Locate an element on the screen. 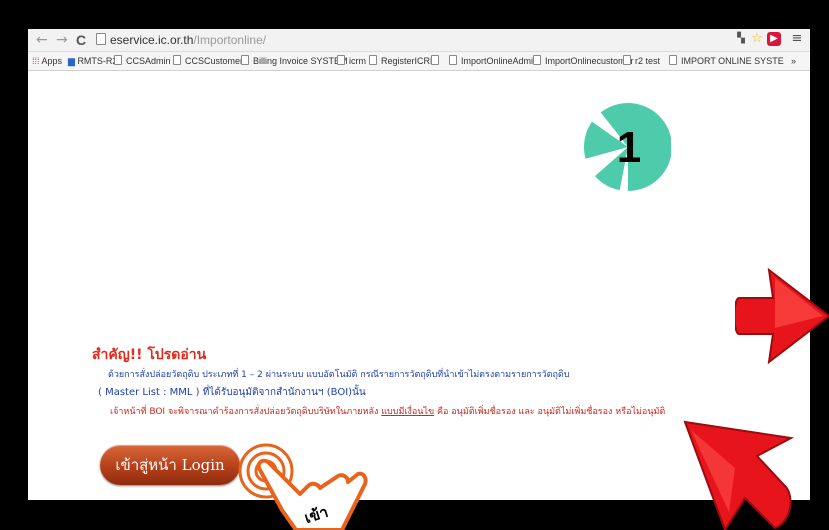  translate-icon: ▚ is located at coordinates (741, 39).